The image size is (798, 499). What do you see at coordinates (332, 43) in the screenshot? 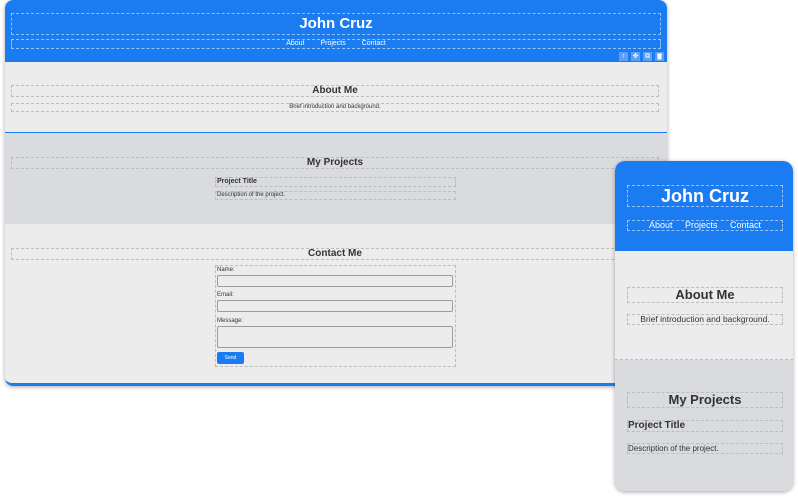
I see `nav-link-projects: Projects` at bounding box center [332, 43].